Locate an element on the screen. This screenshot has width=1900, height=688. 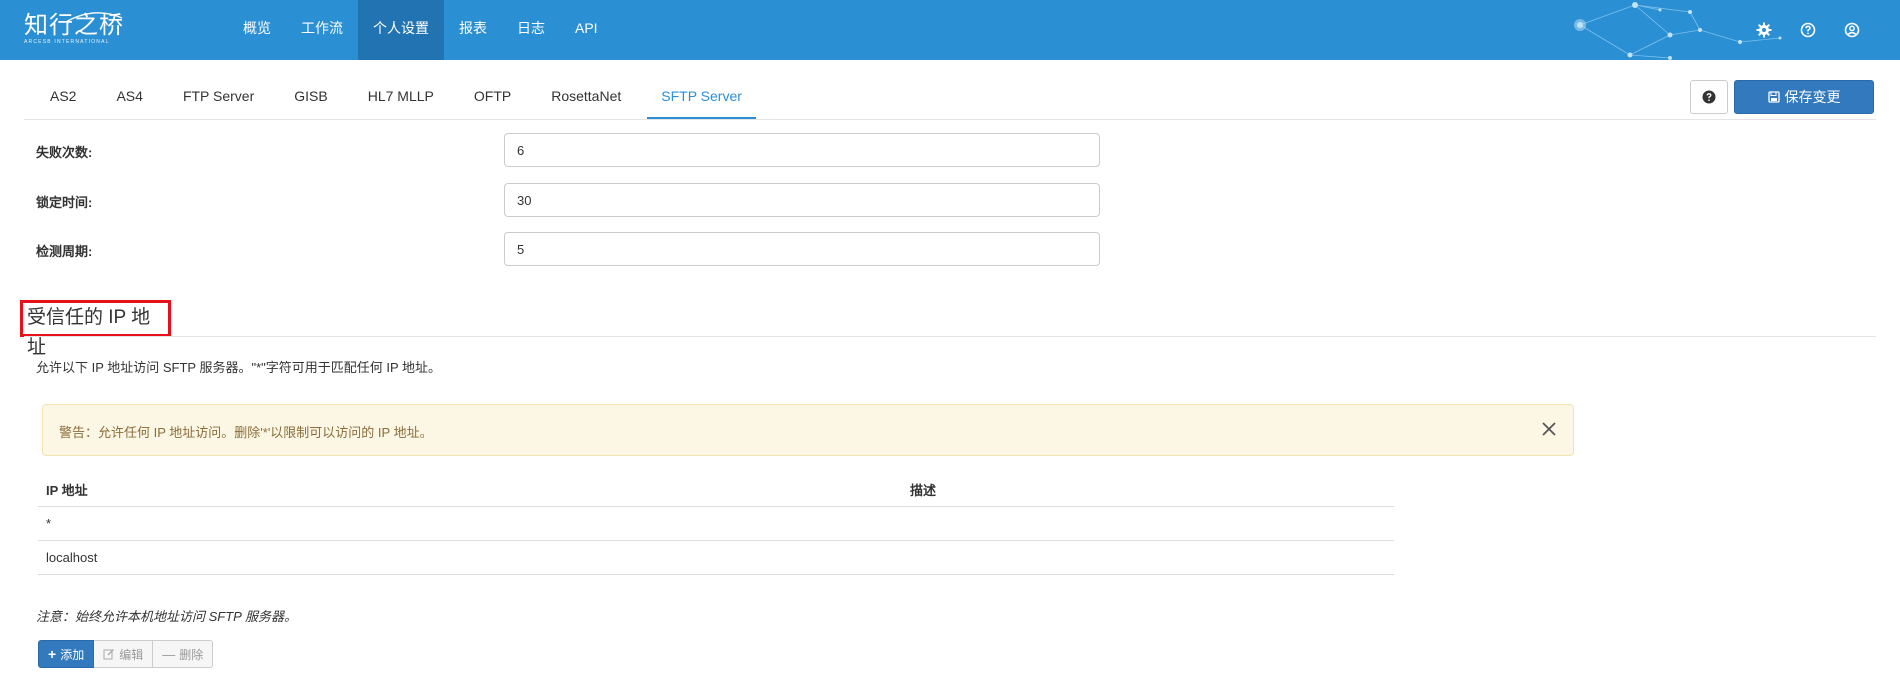
column-header-description: 描述 is located at coordinates (1148, 490).